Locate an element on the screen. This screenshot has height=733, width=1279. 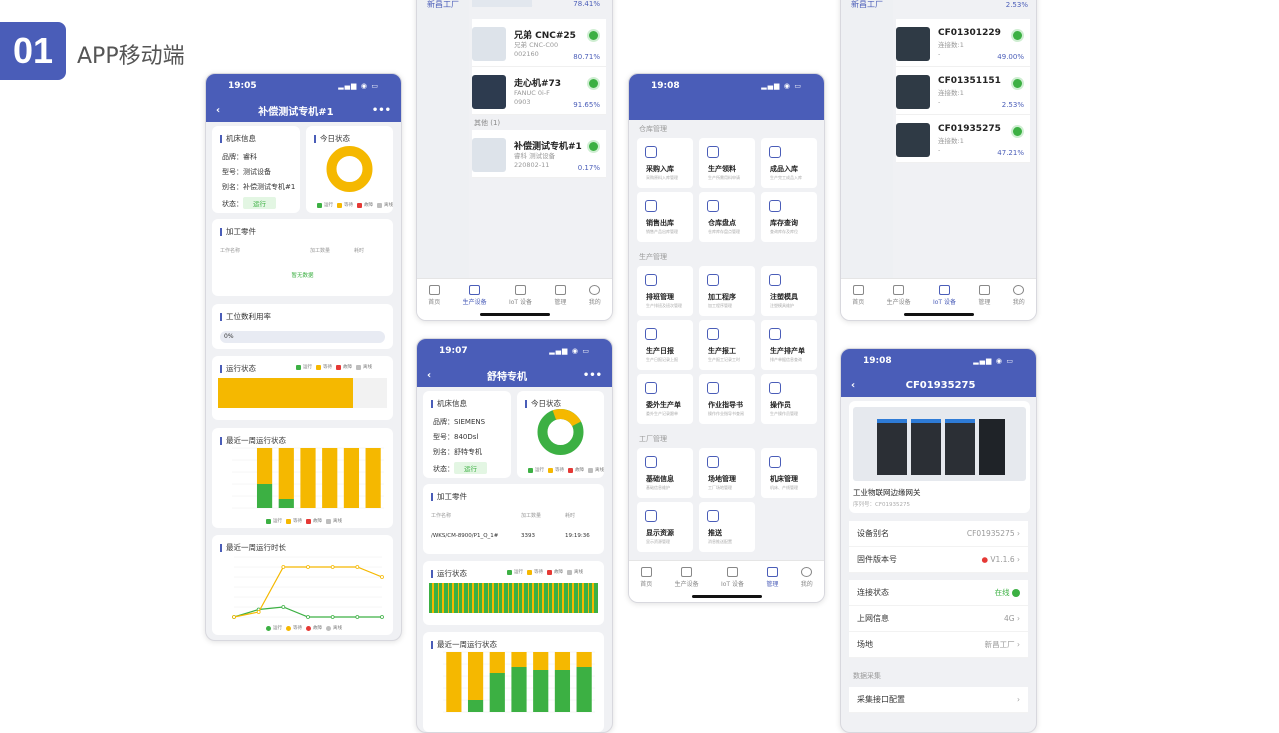
device-card: 补偿测试专机#1 睿科 测试设备 220802-11 0.17% is located at coordinates (539, 154).